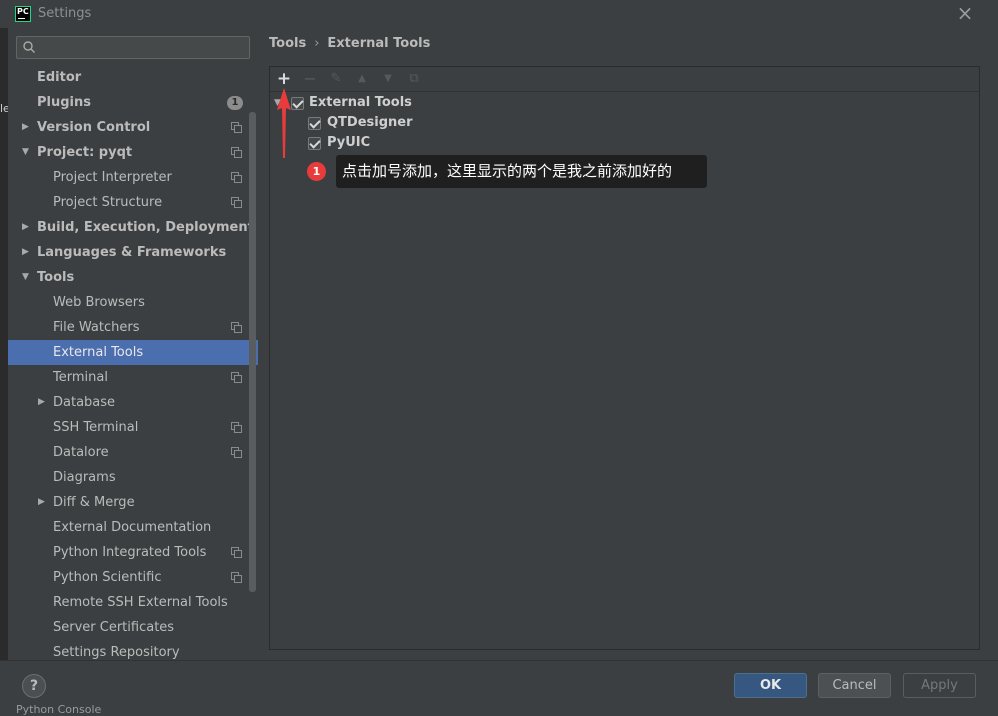  Describe the element at coordinates (96, 427) in the screenshot. I see `sidebar-item-label: SSH Terminal` at that location.